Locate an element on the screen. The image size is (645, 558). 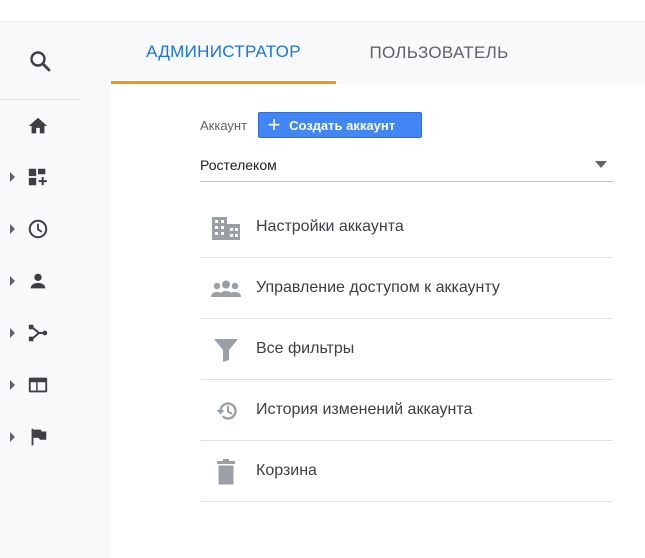
menu-item-account-access: Управление доступом к аккаунту is located at coordinates (407, 288).